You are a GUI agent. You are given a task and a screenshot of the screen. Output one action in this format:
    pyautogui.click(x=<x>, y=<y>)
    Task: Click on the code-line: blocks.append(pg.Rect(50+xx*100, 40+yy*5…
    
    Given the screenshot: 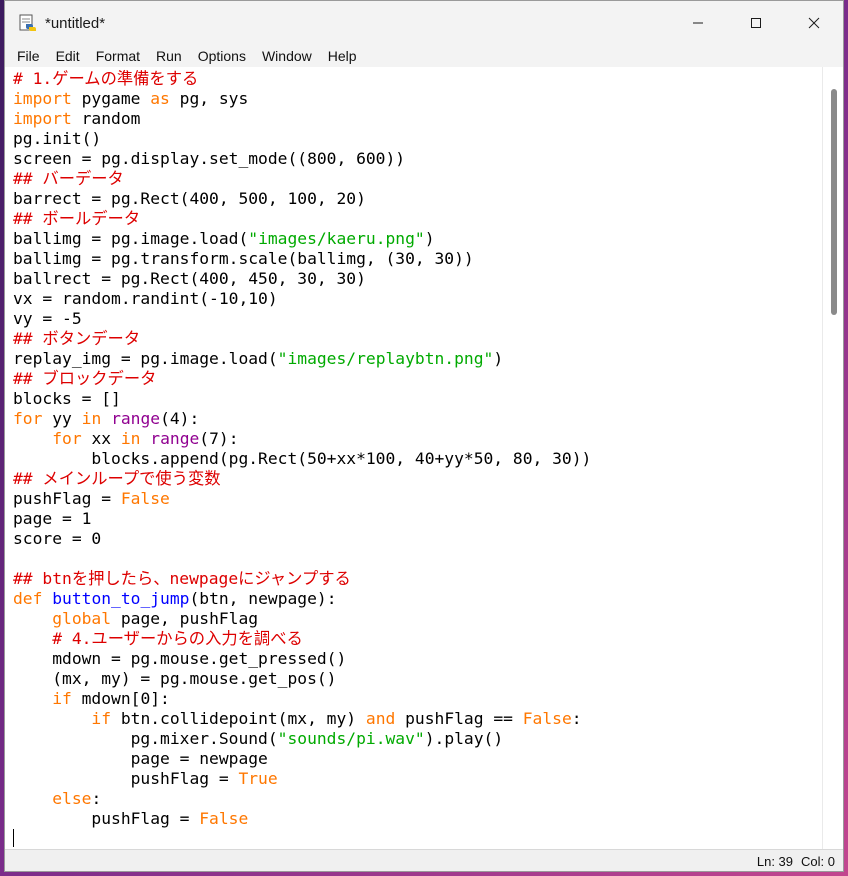 What is the action you would take?
    pyautogui.click(x=302, y=459)
    